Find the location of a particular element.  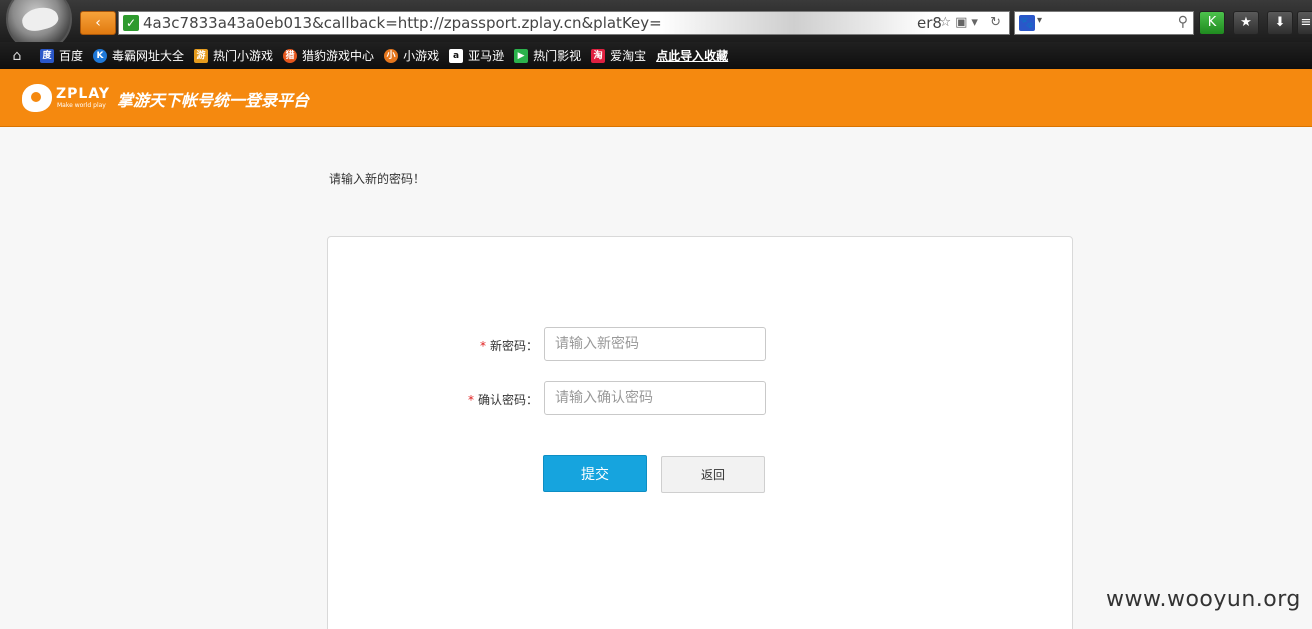

menu-icon: ≡ is located at coordinates (1306, 22).